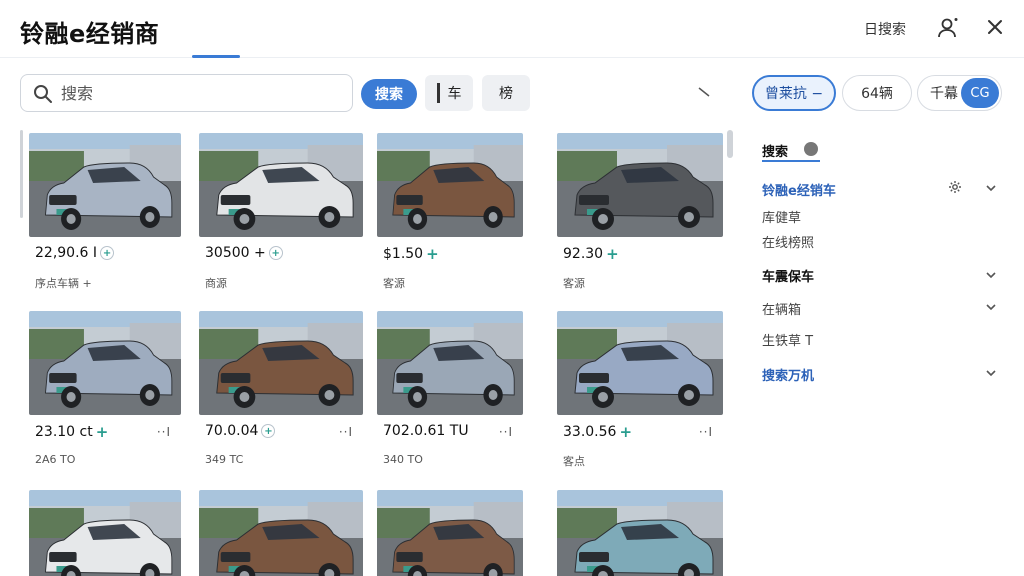  What do you see at coordinates (454, 94) in the screenshot?
I see `filter-car-label: 车` at bounding box center [454, 94].